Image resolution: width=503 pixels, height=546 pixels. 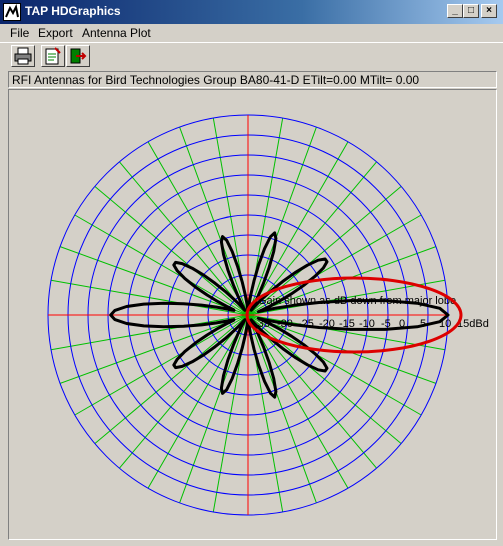 I want to click on scale-label: -5, so click(x=386, y=324).